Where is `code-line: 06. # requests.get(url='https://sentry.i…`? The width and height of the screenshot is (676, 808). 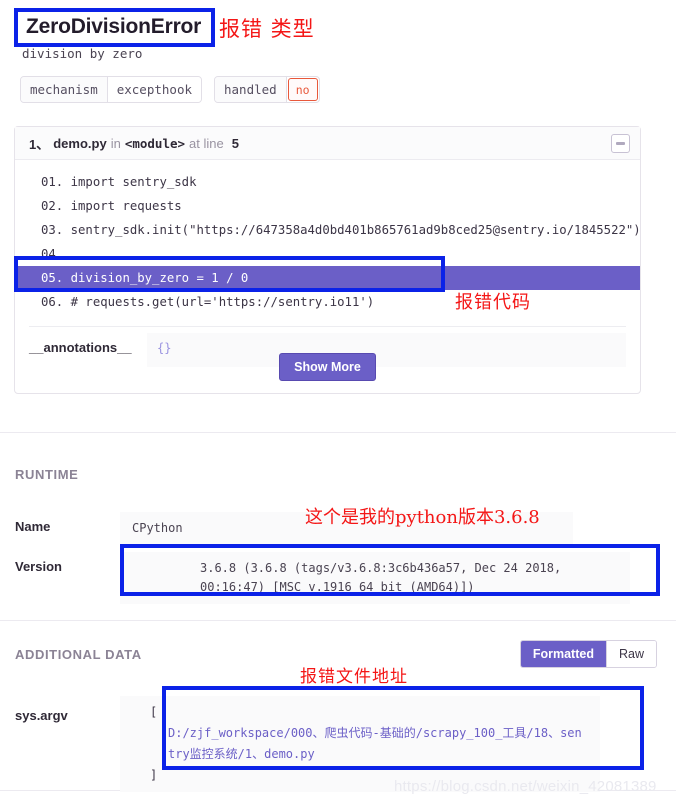
code-line: 06. # requests.get(url='https://sentry.i… is located at coordinates (327, 302).